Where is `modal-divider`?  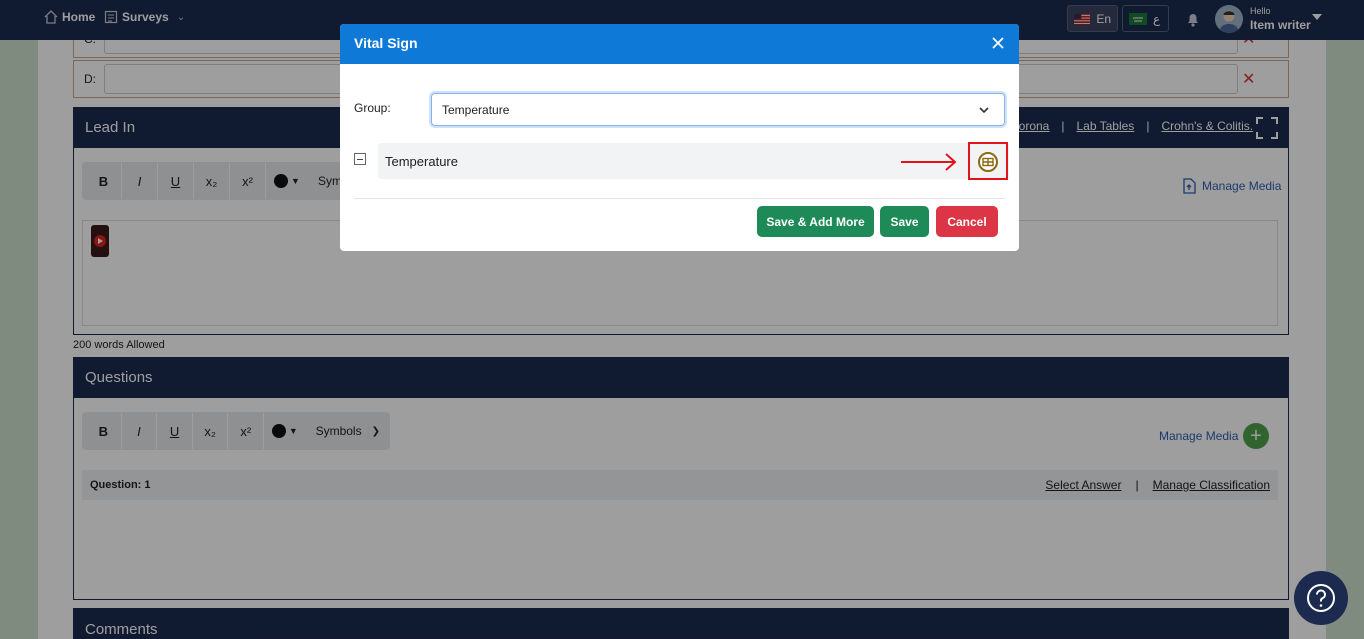 modal-divider is located at coordinates (679, 198).